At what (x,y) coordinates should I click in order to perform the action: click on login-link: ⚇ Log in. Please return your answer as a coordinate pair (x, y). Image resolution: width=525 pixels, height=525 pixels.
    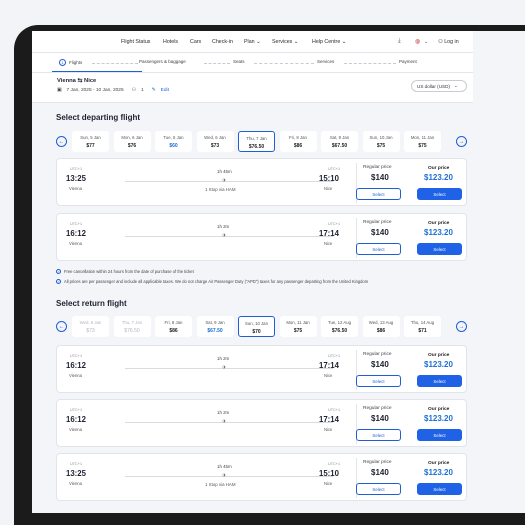
    Looking at the image, I should click on (448, 42).